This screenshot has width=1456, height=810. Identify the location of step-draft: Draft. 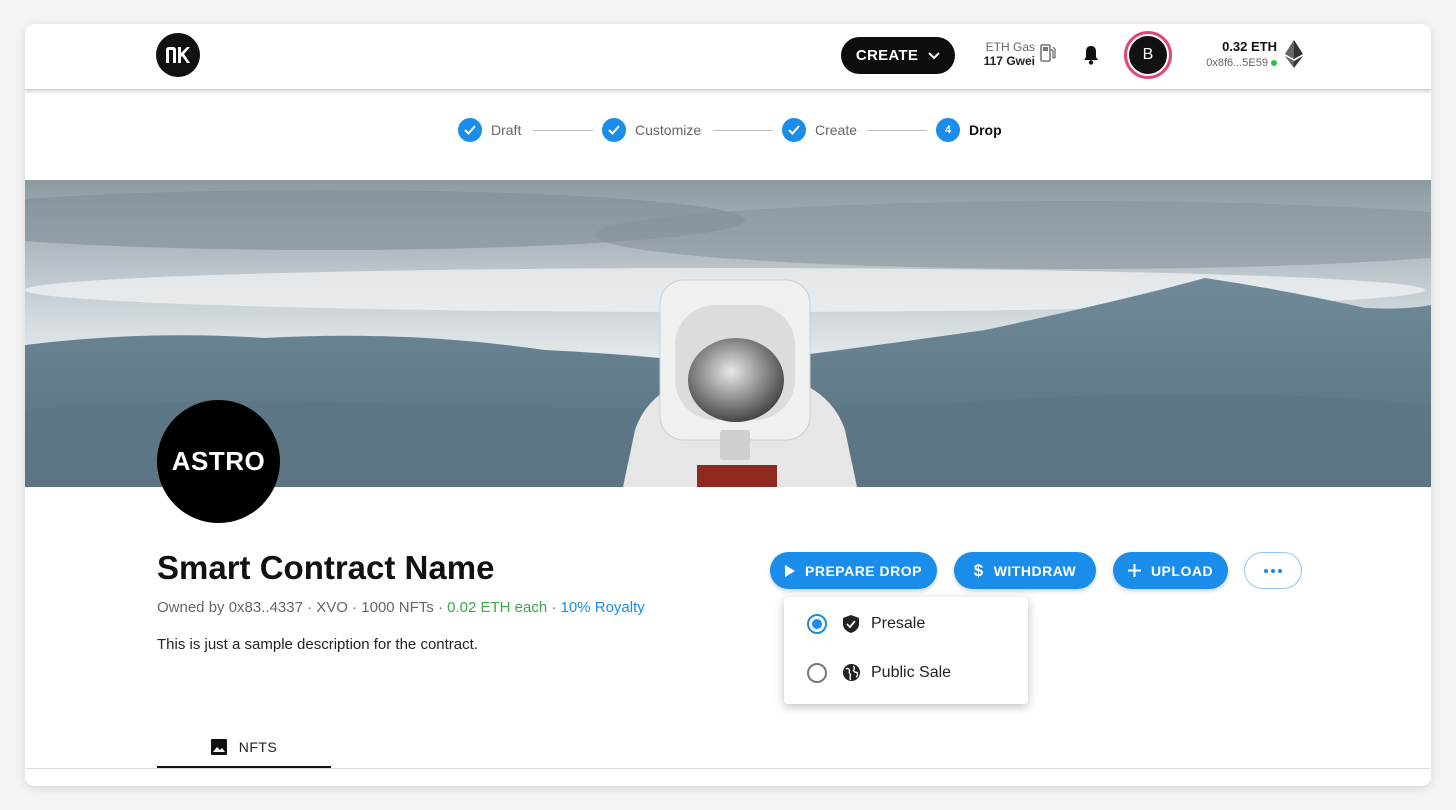
(489, 130).